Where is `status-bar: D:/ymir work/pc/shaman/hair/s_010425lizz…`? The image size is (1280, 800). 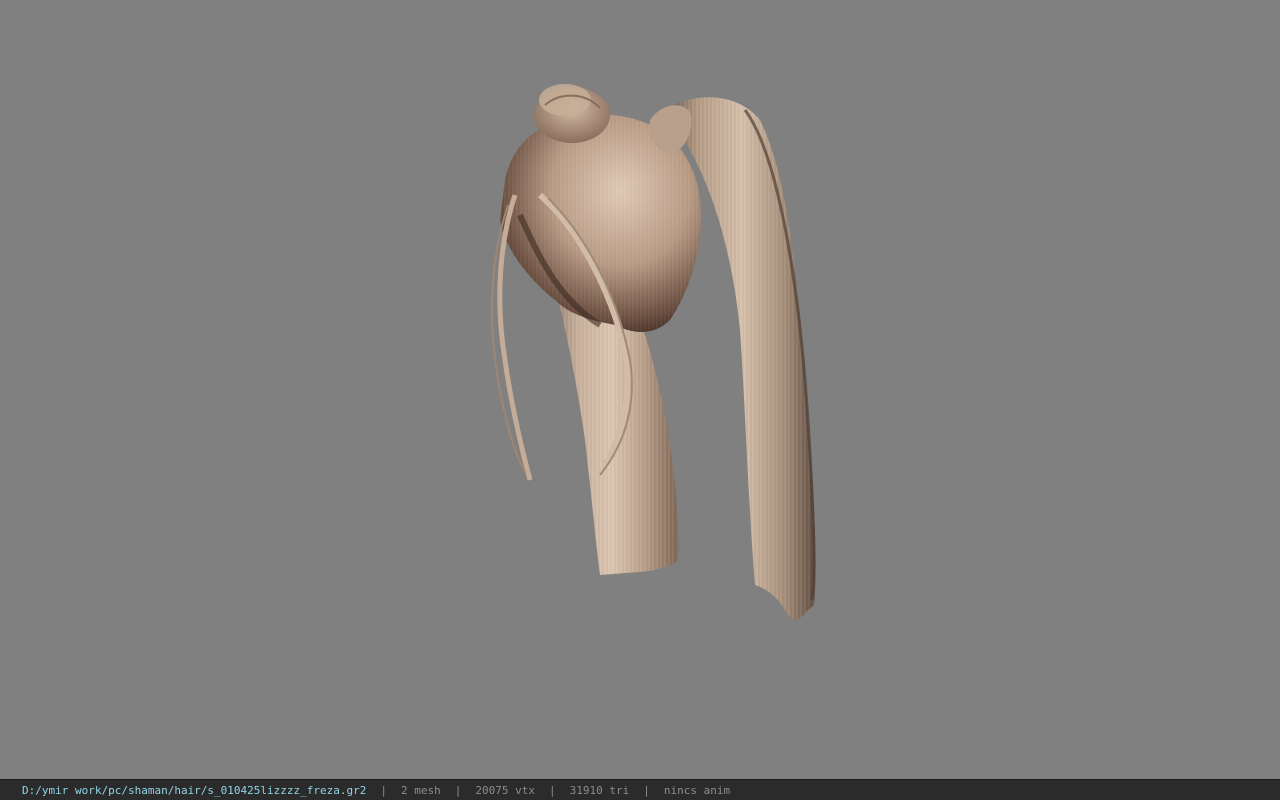
status-bar: D:/ymir work/pc/shaman/hair/s_010425lizz… is located at coordinates (640, 789).